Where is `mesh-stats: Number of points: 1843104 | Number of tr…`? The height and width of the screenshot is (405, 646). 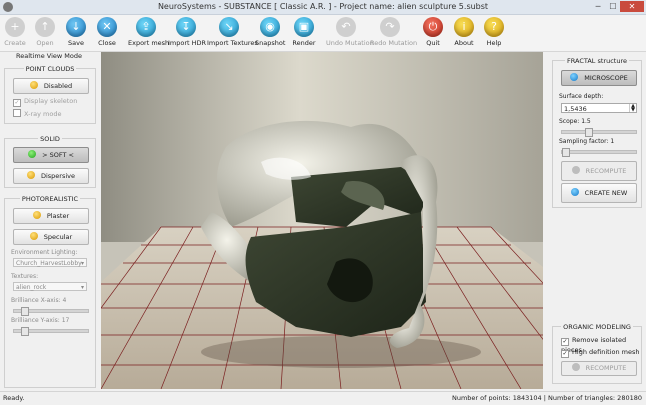 mesh-stats: Number of points: 1843104 | Number of tr… is located at coordinates (546, 398).